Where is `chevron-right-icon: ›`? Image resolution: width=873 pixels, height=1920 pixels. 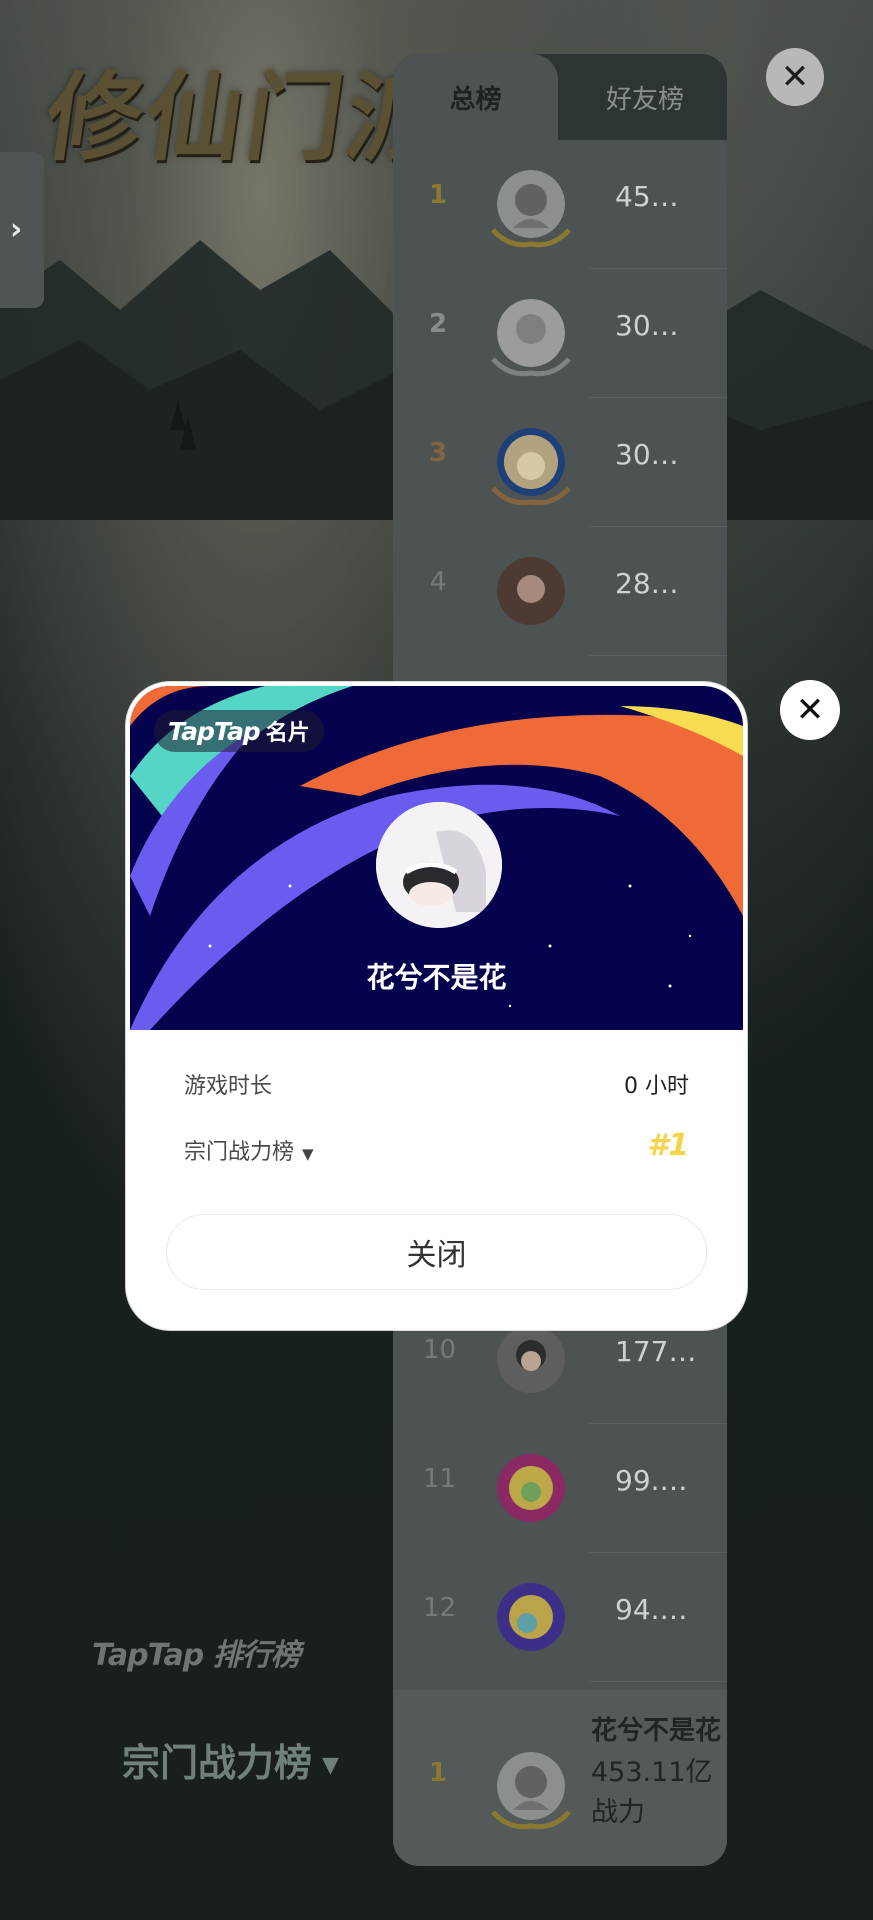 chevron-right-icon: › is located at coordinates (16, 229).